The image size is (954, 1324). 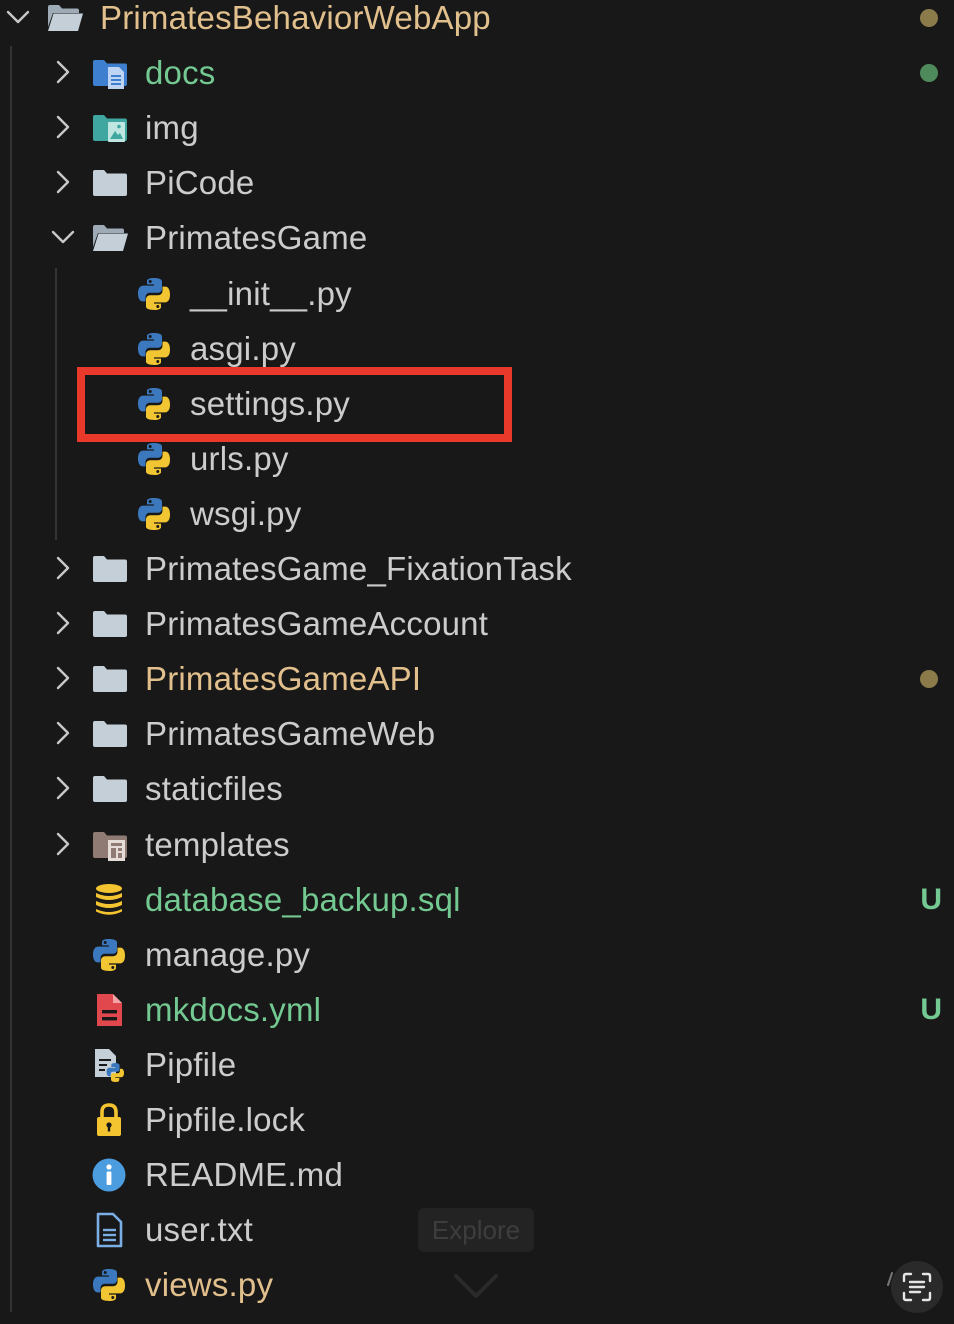 I want to click on info-icon, so click(x=110, y=1175).